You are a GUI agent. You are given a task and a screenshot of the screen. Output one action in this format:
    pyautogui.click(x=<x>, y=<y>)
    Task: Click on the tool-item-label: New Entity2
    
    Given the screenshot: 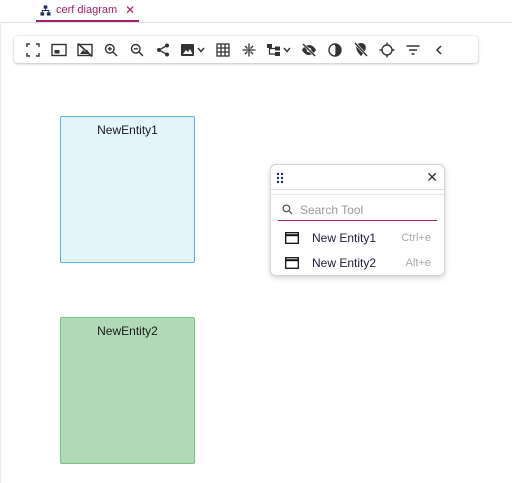 What is the action you would take?
    pyautogui.click(x=344, y=263)
    